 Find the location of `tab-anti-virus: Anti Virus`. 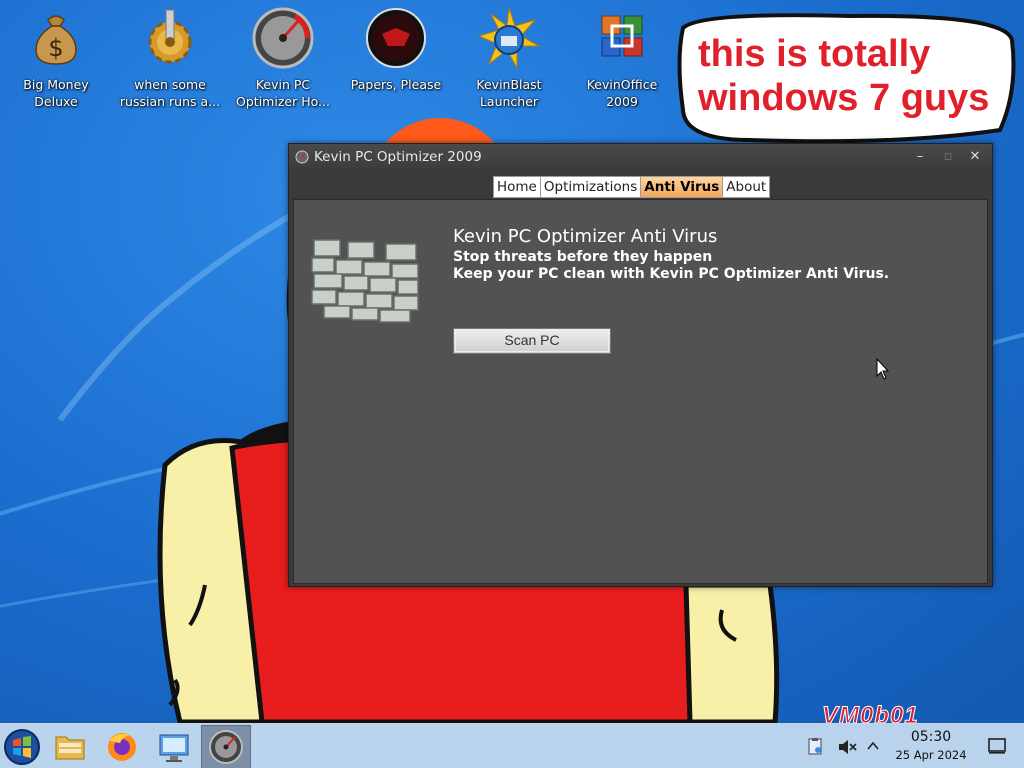

tab-anti-virus: Anti Virus is located at coordinates (681, 187).